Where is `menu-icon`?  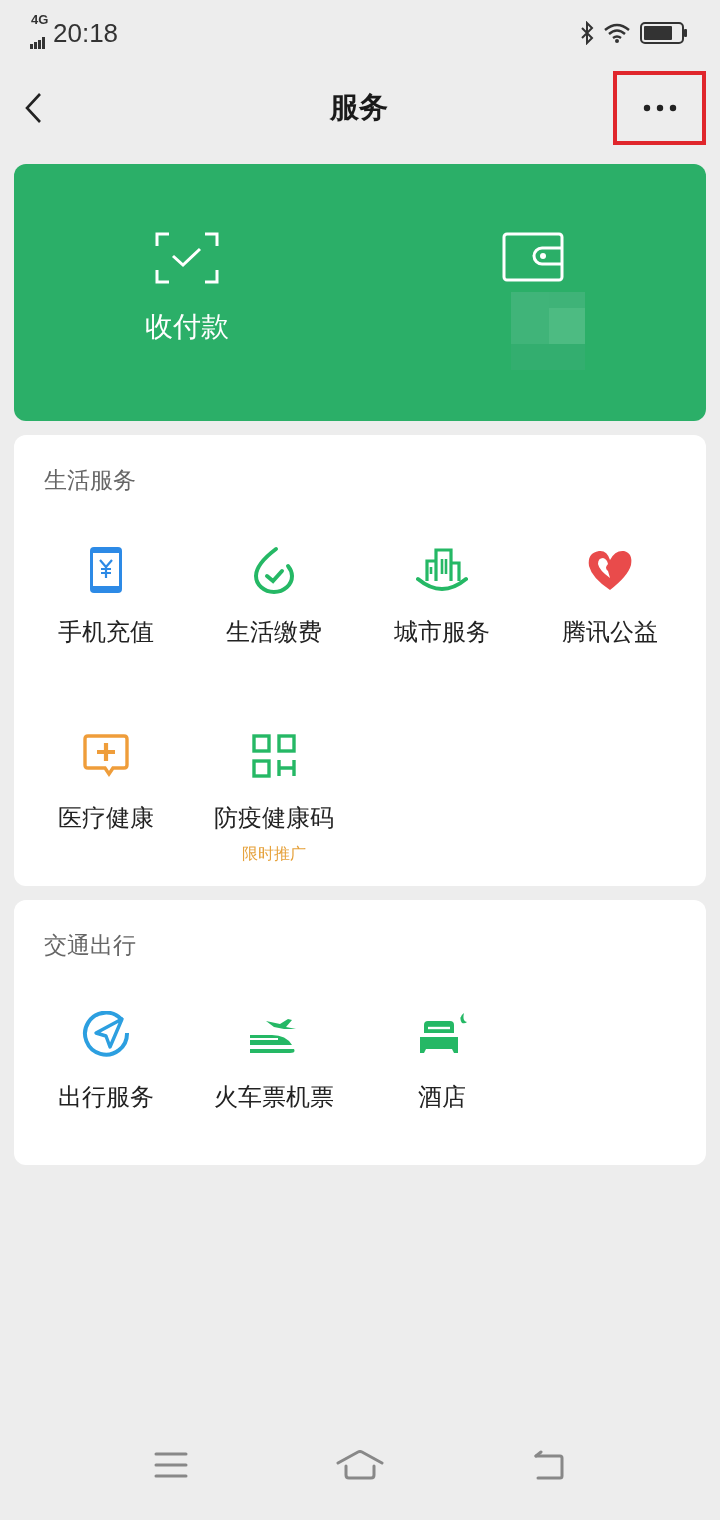 menu-icon is located at coordinates (171, 1465).